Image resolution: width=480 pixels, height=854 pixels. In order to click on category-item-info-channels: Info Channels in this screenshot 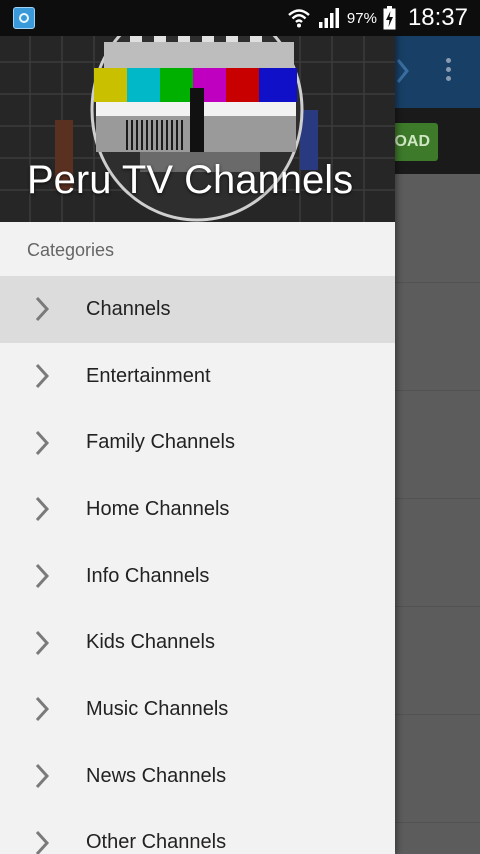, I will do `click(197, 576)`.